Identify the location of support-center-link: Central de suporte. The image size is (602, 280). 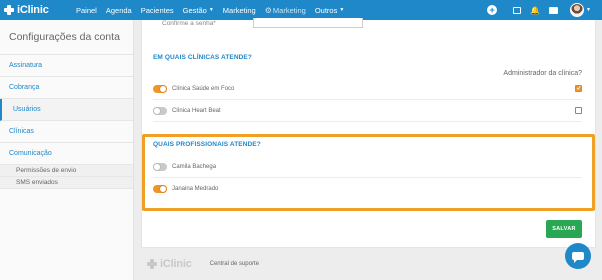
(234, 264).